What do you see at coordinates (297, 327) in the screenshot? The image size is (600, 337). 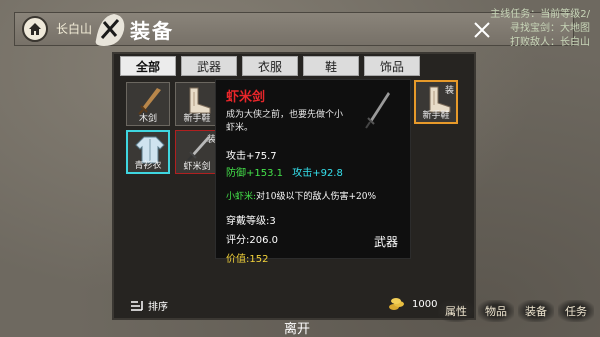 I see `leave-button: 离开` at bounding box center [297, 327].